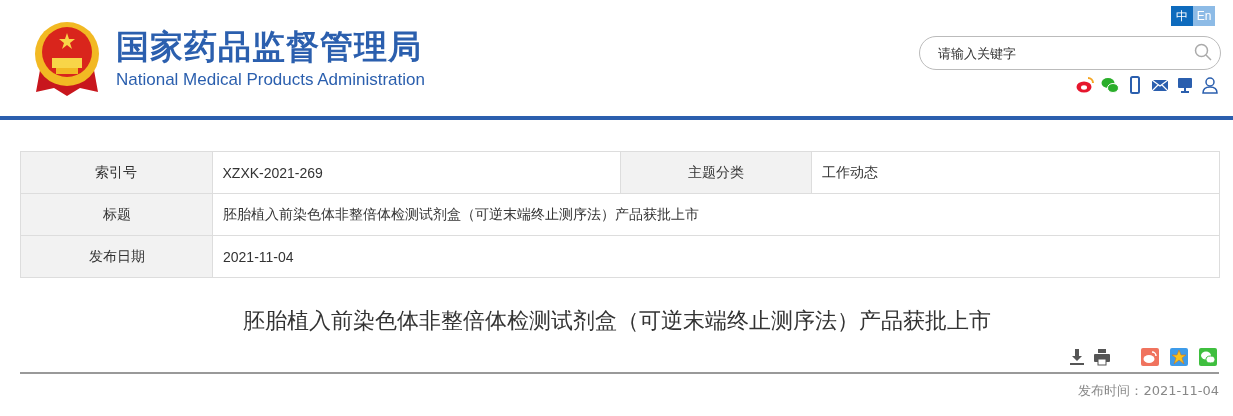  I want to click on monitor-icon, so click(1185, 85).